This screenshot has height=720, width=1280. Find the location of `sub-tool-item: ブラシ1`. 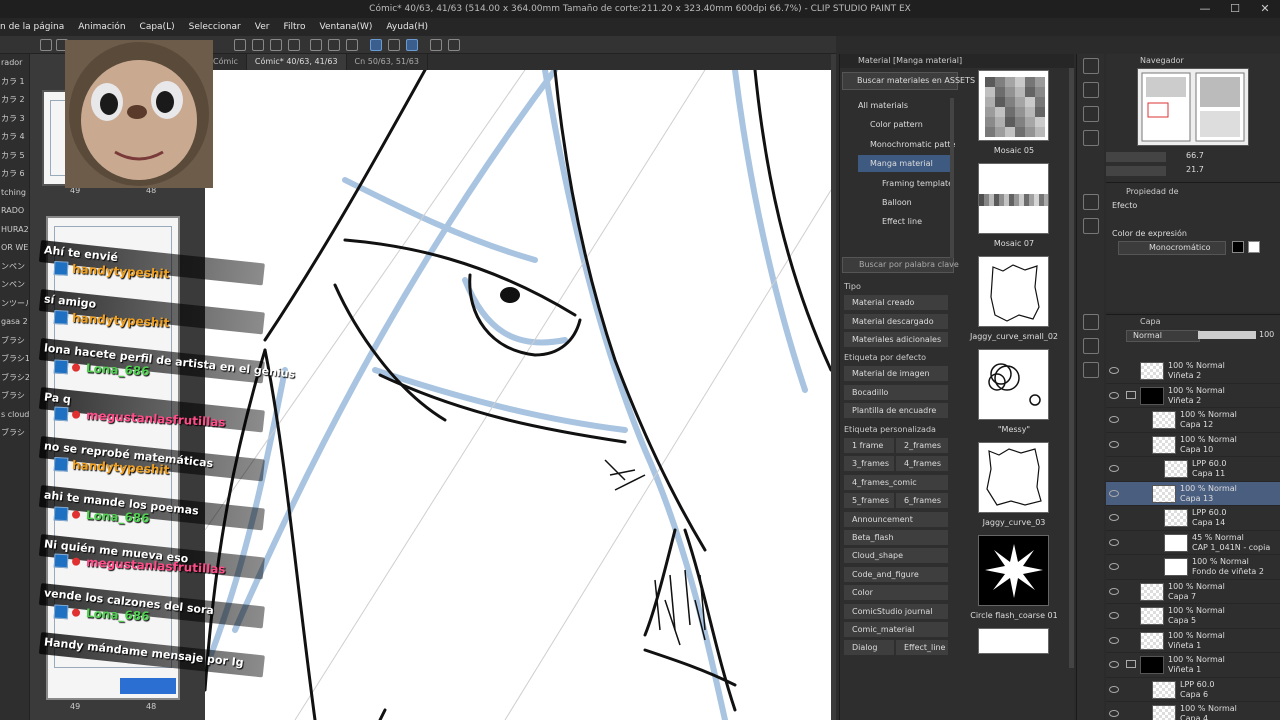

sub-tool-item: ブラシ1 is located at coordinates (14, 359).